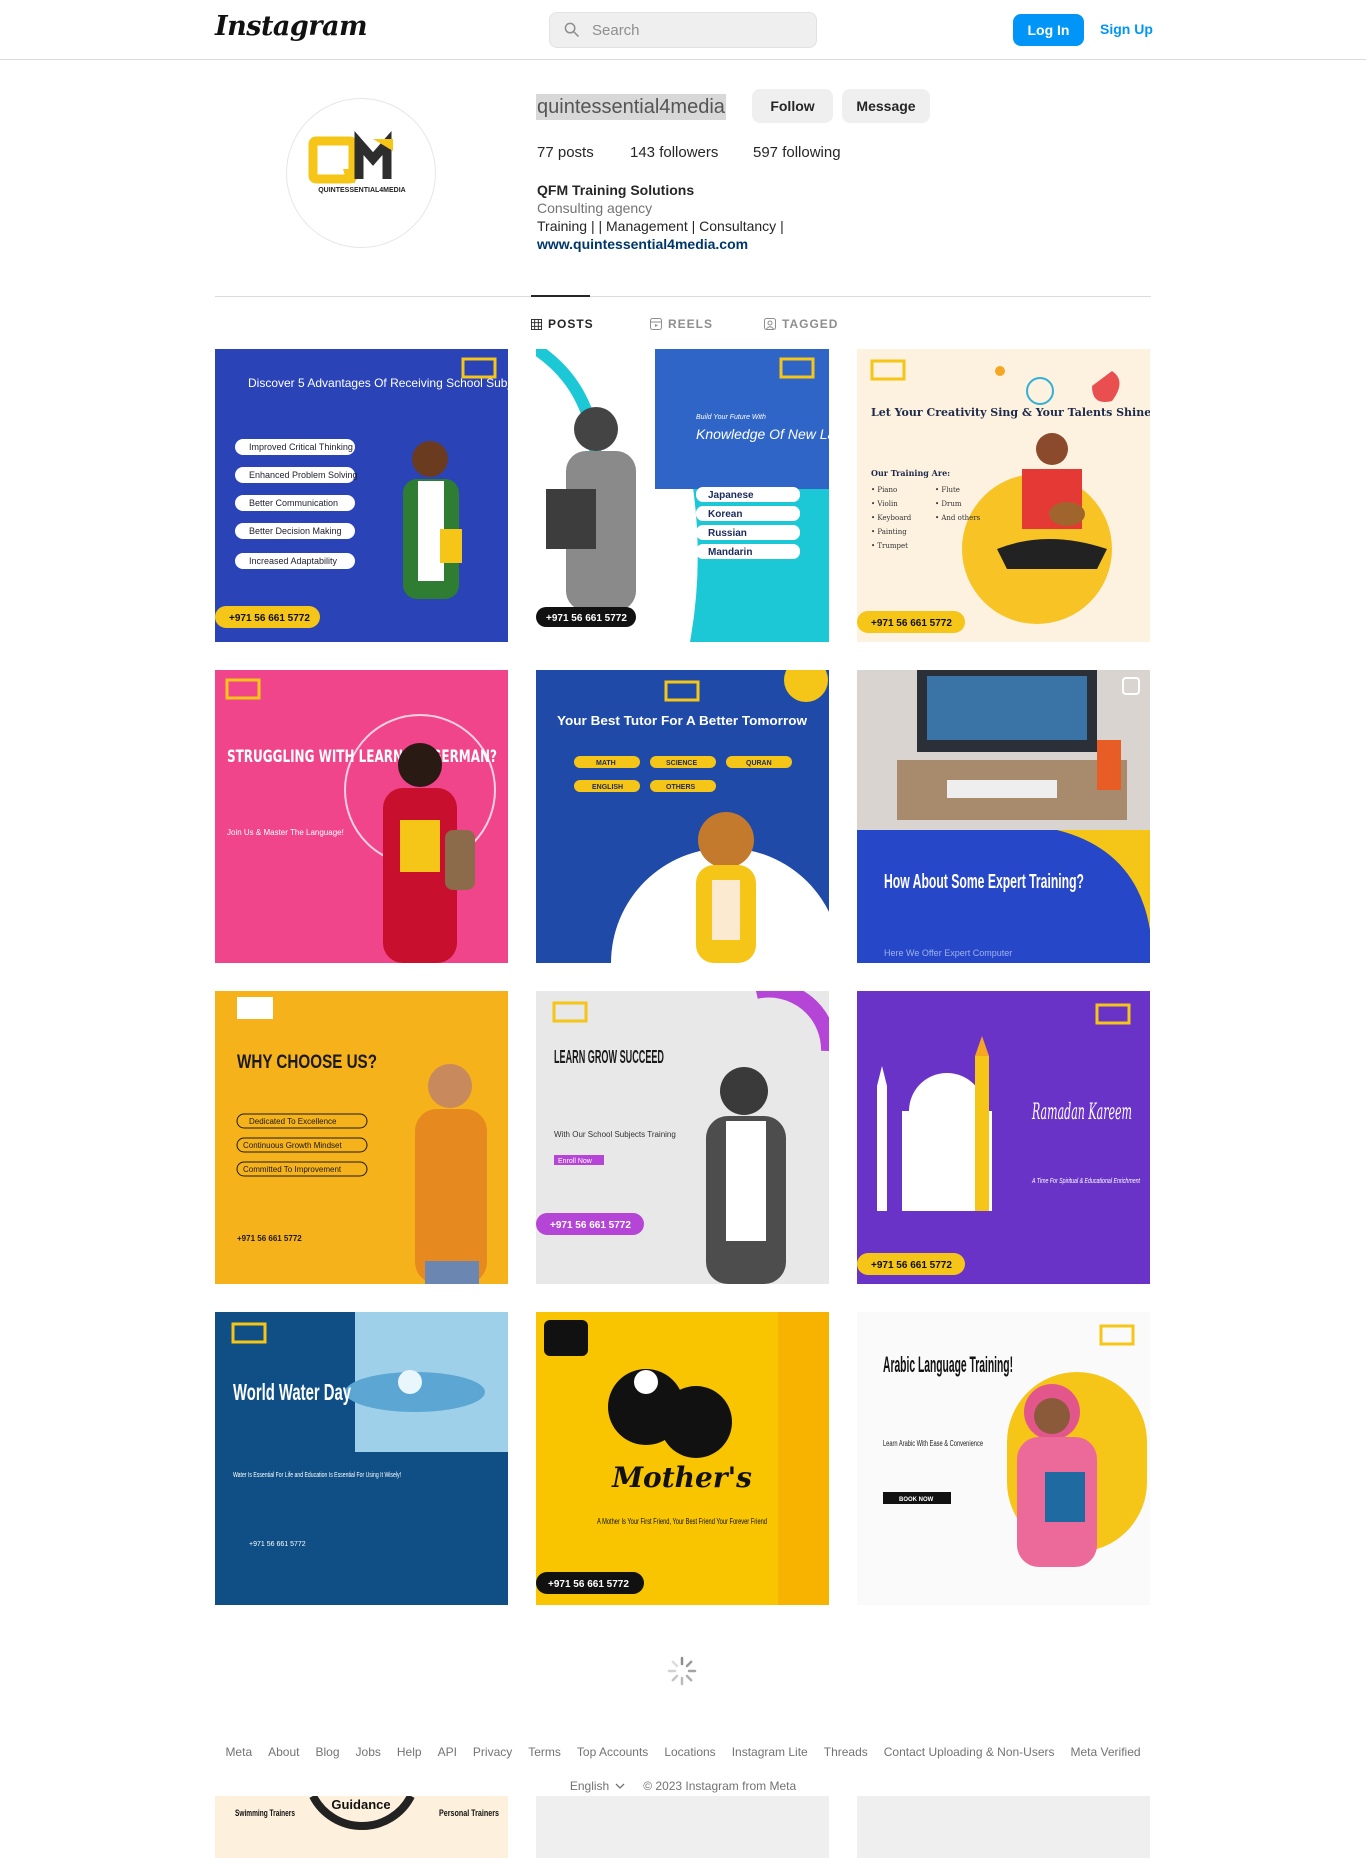 The height and width of the screenshot is (1858, 1366). I want to click on instagram-logo: Instagram, so click(291, 26).